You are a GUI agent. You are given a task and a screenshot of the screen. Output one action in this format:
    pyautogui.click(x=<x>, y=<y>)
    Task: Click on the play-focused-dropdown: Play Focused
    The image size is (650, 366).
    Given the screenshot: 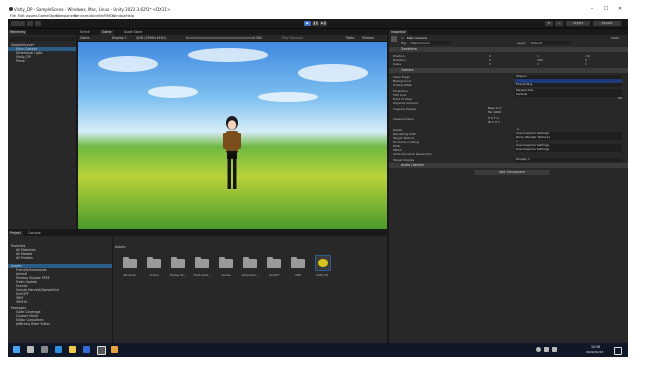 What is the action you would take?
    pyautogui.click(x=297, y=38)
    